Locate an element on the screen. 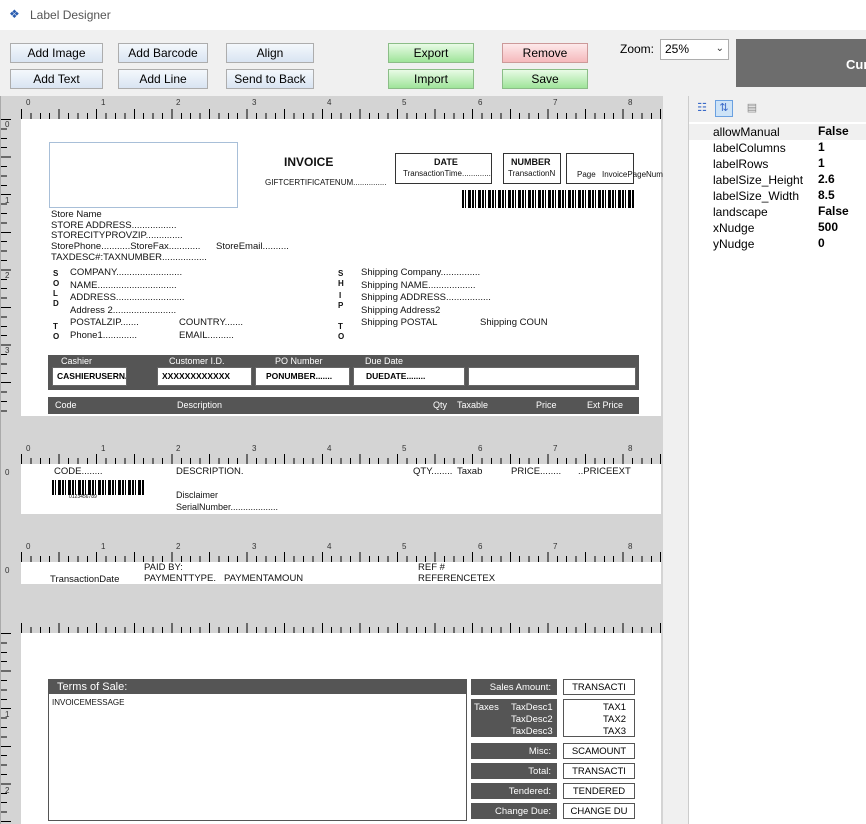 This screenshot has height=824, width=866. paid-by-label: PAID BY: is located at coordinates (163, 567).